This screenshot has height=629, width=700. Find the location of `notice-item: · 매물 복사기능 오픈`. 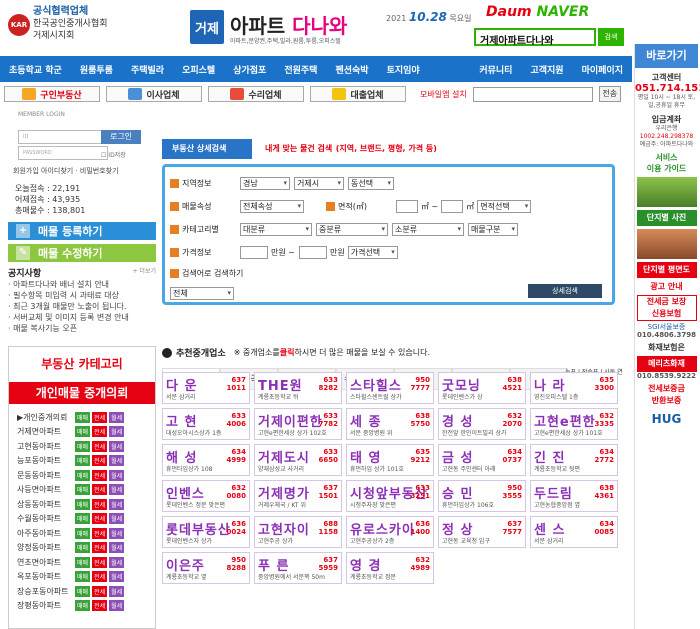

notice-item: · 매물 복사기능 오픈 is located at coordinates (82, 328).